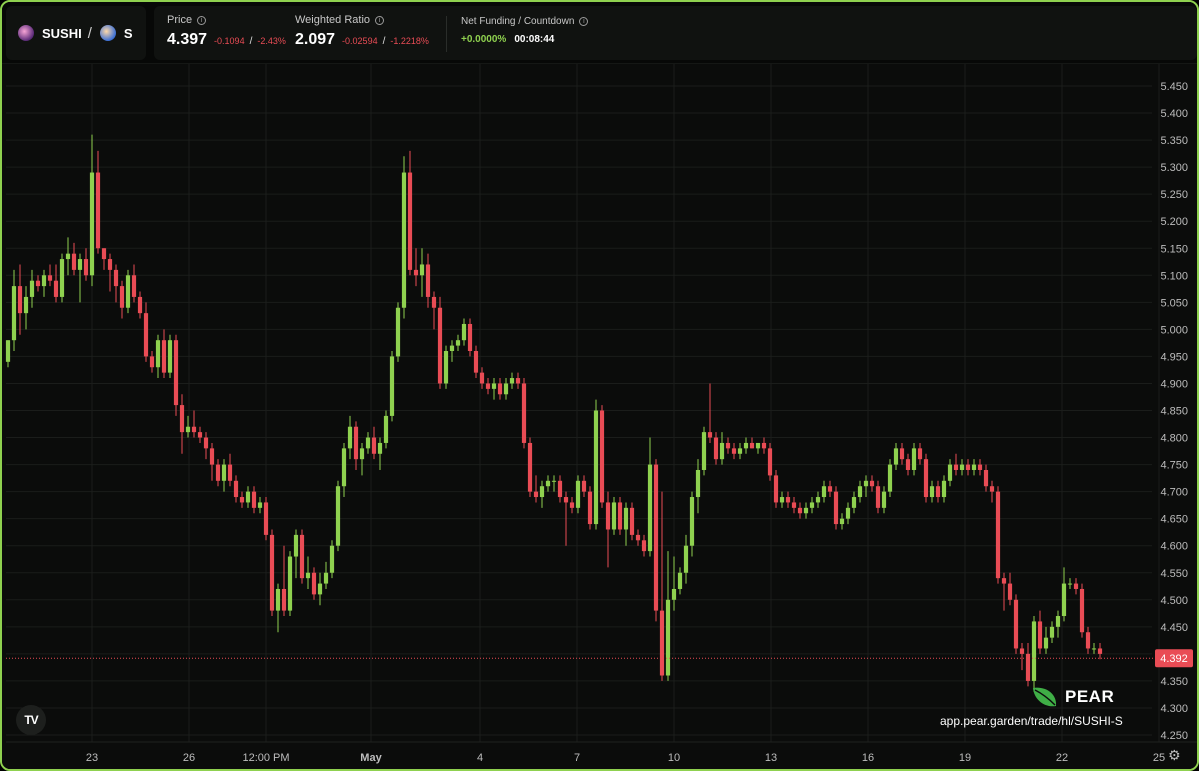  Describe the element at coordinates (31, 720) in the screenshot. I see `tradingview-logo: TV` at that location.